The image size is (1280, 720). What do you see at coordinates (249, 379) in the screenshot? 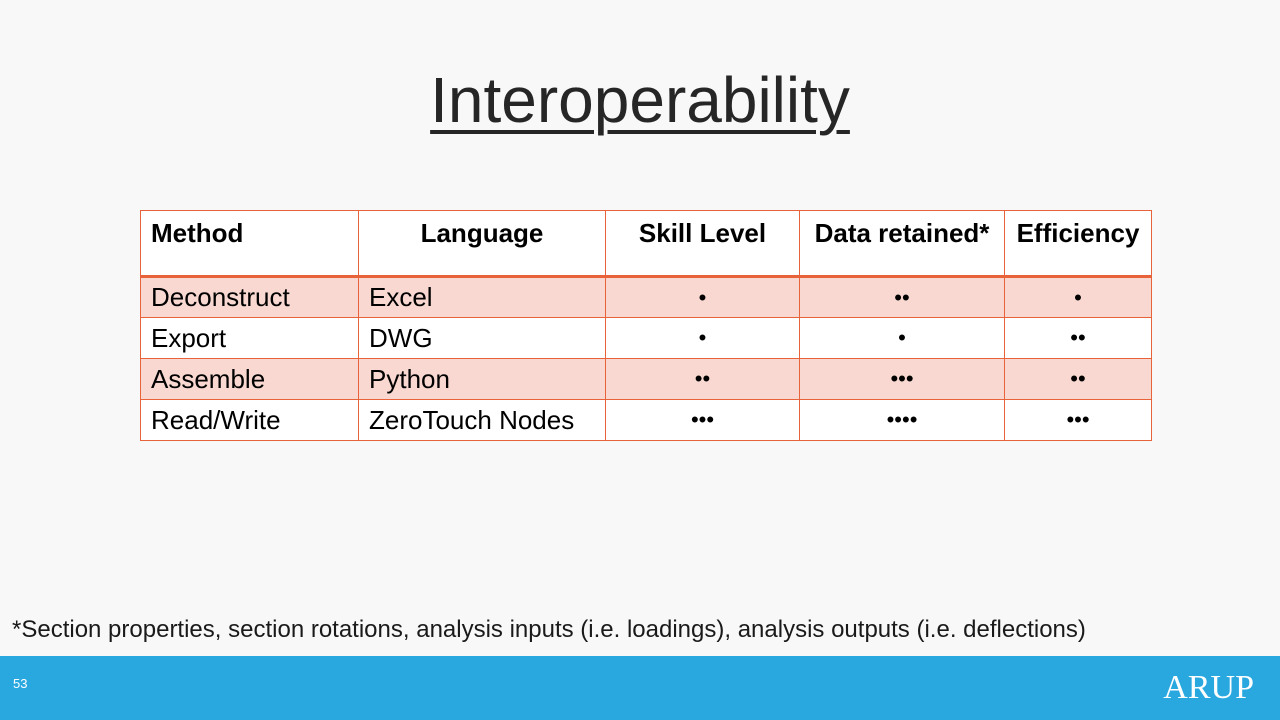
I see `cell-method: Assemble` at bounding box center [249, 379].